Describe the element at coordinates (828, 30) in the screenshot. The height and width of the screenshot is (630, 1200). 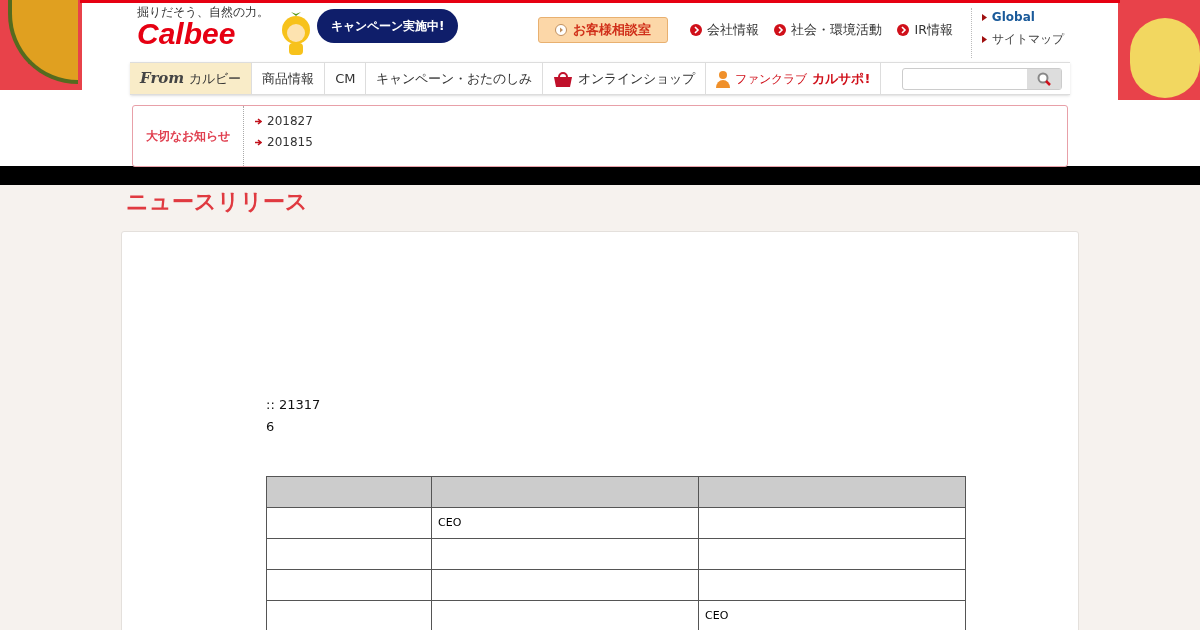
I see `header-link: 社会・環境活動` at that location.